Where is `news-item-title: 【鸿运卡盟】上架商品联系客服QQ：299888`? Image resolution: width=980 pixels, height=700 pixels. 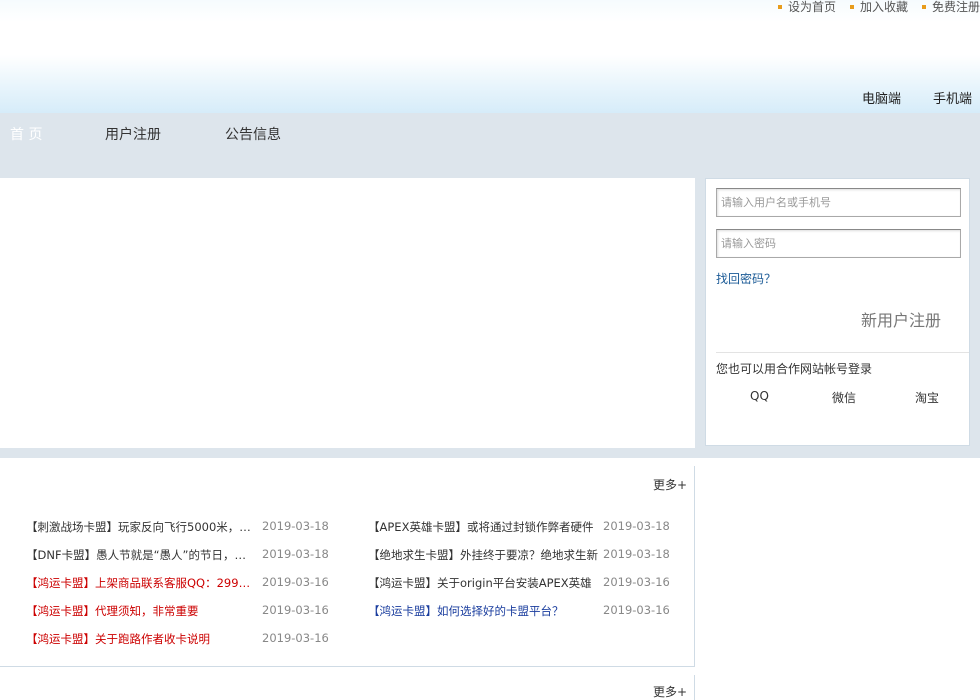 news-item-title: 【鸿运卡盟】上架商品联系客服QQ：299888 is located at coordinates (141, 583).